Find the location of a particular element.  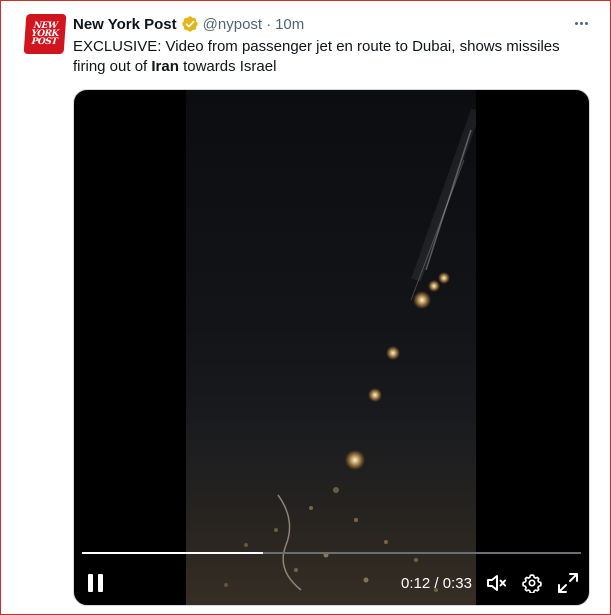

avatar-logo-line: POST is located at coordinates (44, 42).